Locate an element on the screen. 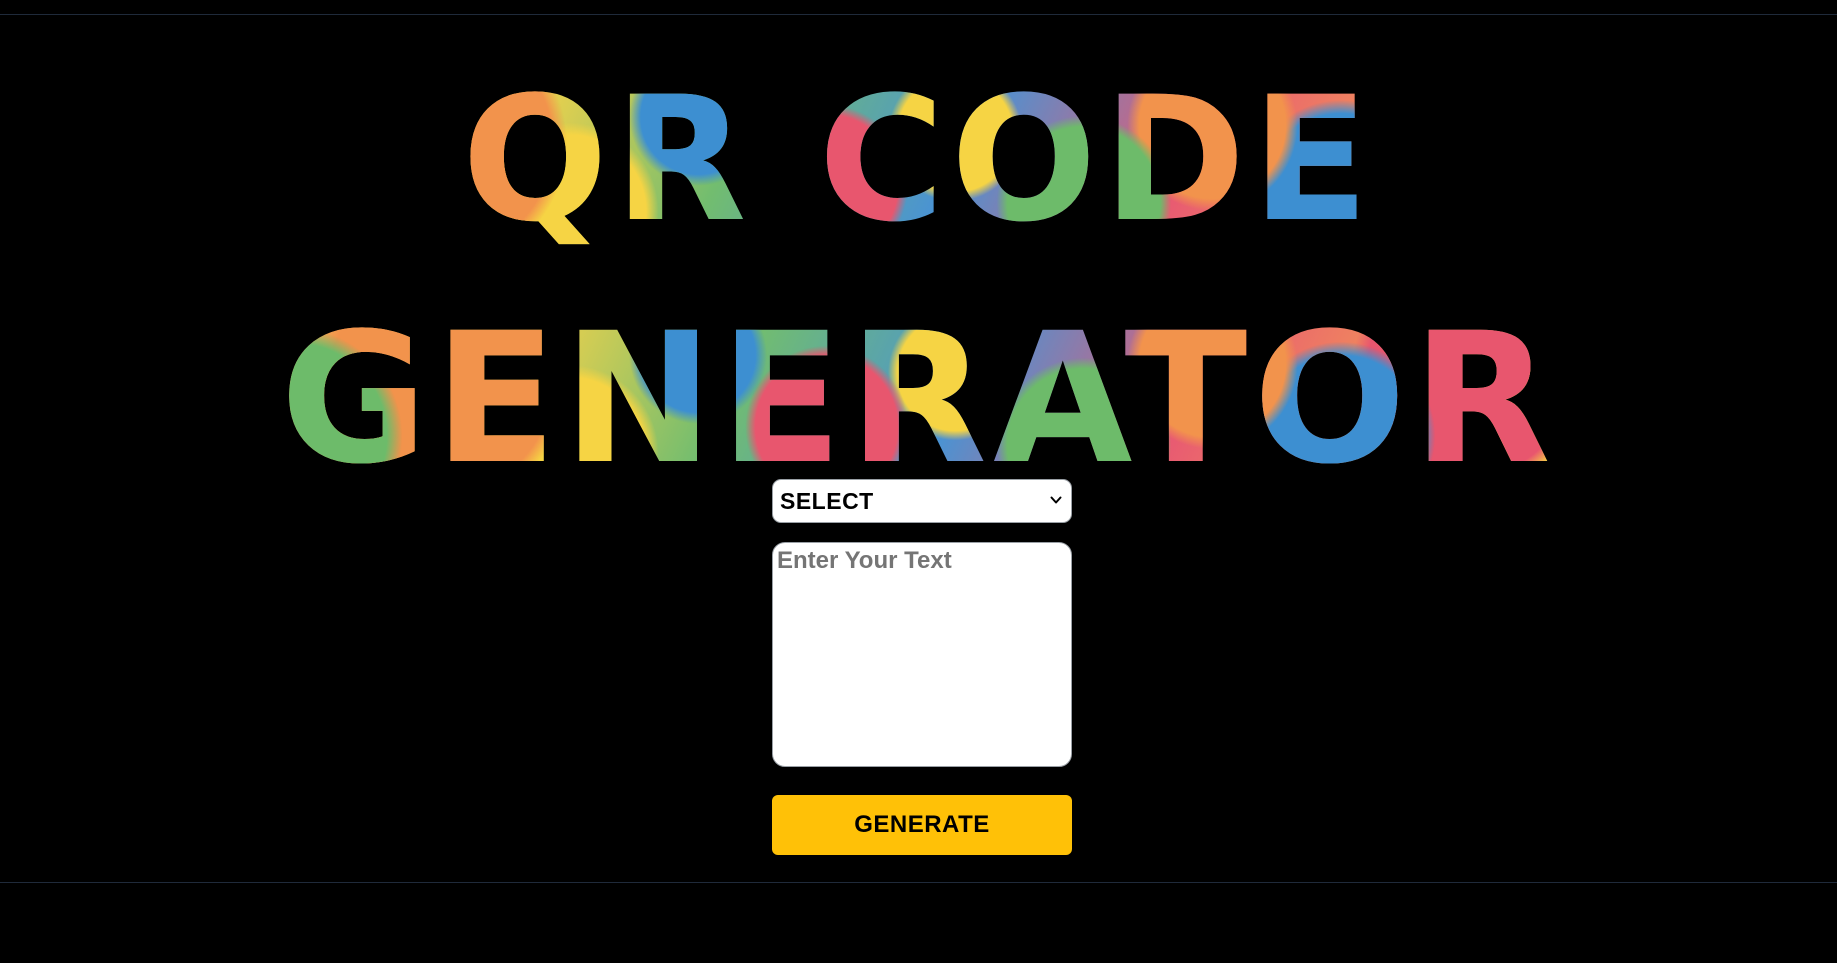  qr-type-select: SELECT is located at coordinates (922, 501).